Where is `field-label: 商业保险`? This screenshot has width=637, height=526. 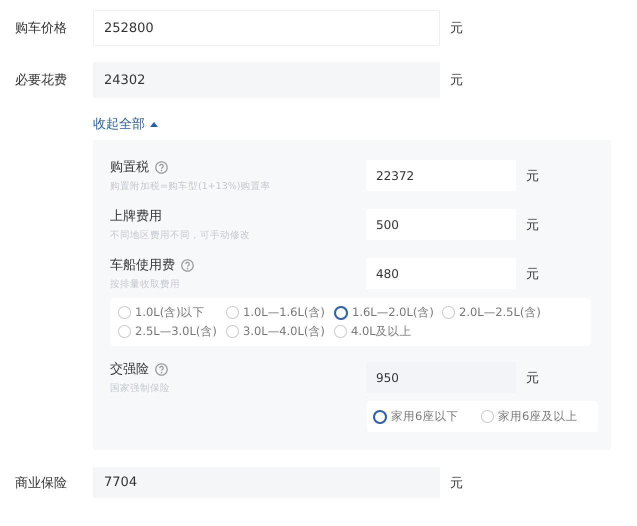 field-label: 商业保险 is located at coordinates (41, 483).